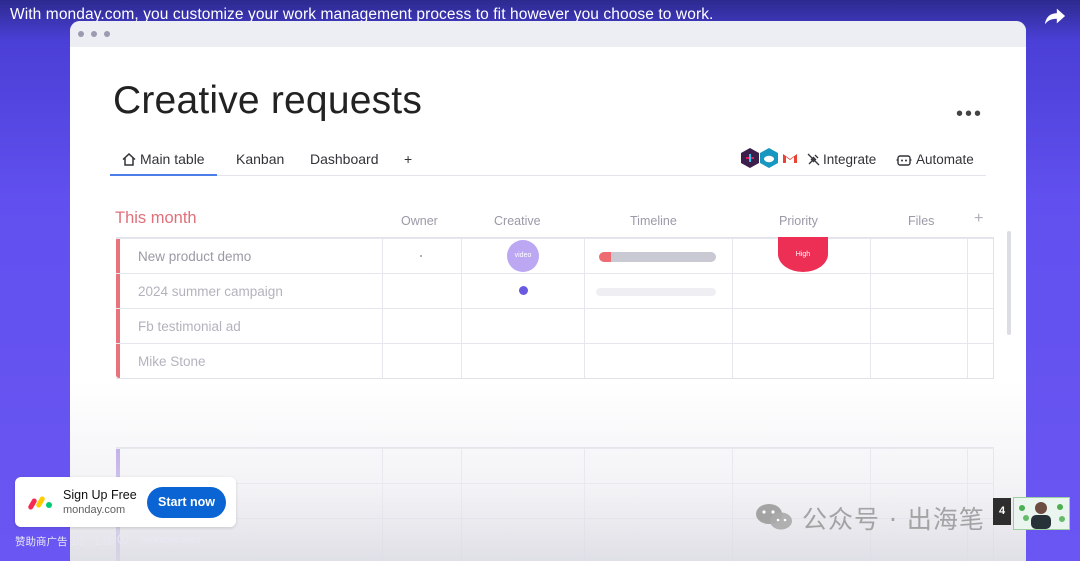 The image size is (1080, 561). What do you see at coordinates (554, 325) in the screenshot?
I see `table-row: Fb testimonial ad` at bounding box center [554, 325].